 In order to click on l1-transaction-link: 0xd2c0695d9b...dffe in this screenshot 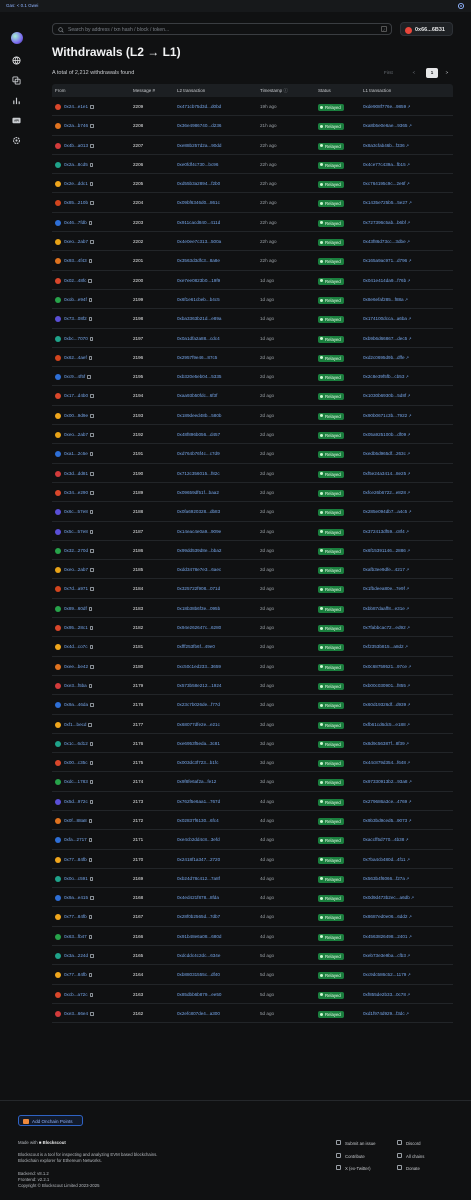, I will do `click(384, 357)`.